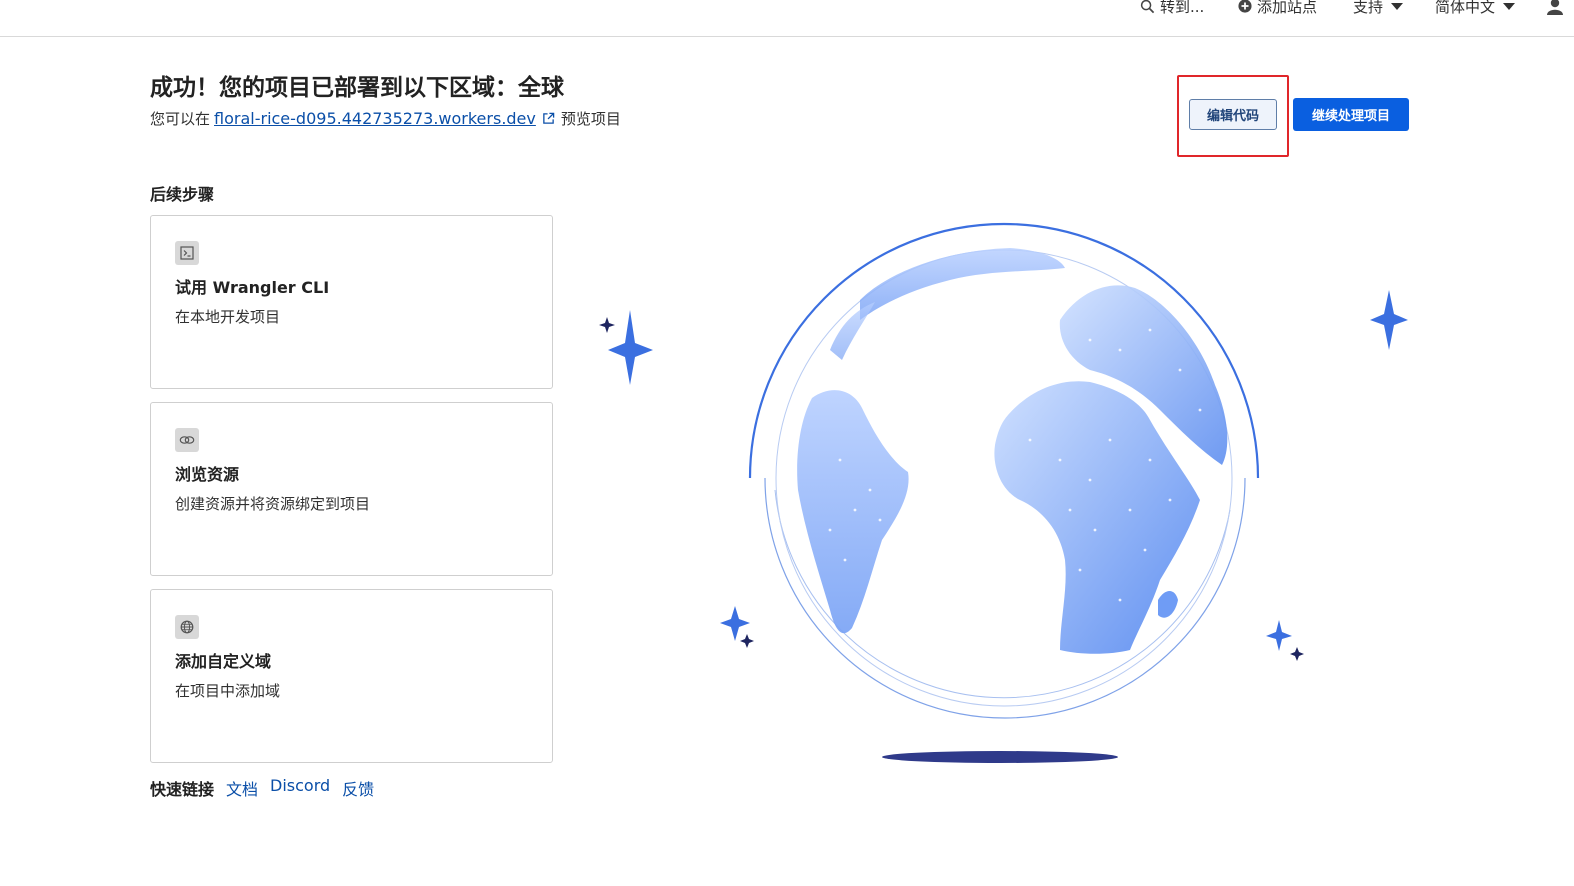 The height and width of the screenshot is (886, 1574). What do you see at coordinates (228, 691) in the screenshot?
I see `card-description: 在项目中添加域` at bounding box center [228, 691].